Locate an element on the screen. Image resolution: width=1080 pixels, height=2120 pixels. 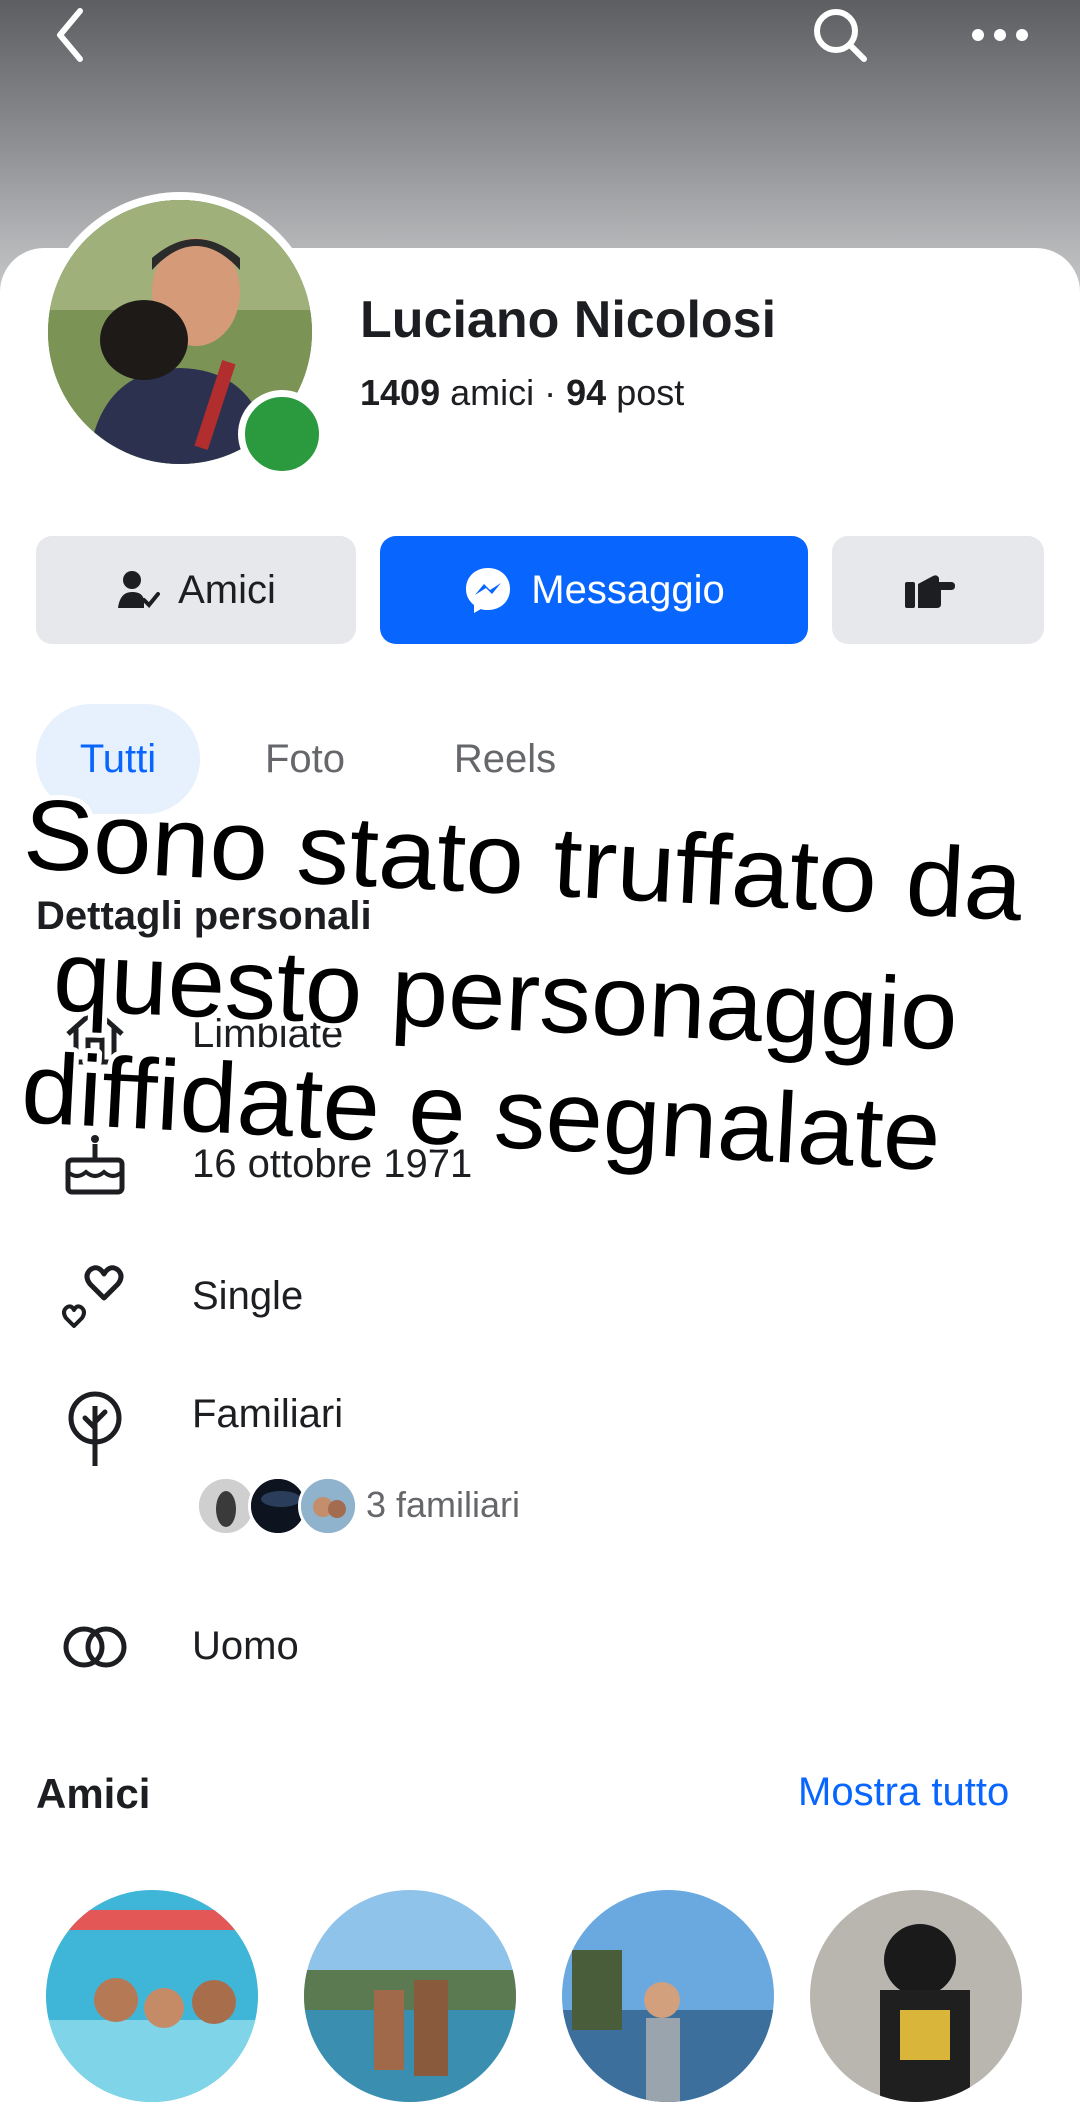
friends-count: 1409 is located at coordinates (400, 392).